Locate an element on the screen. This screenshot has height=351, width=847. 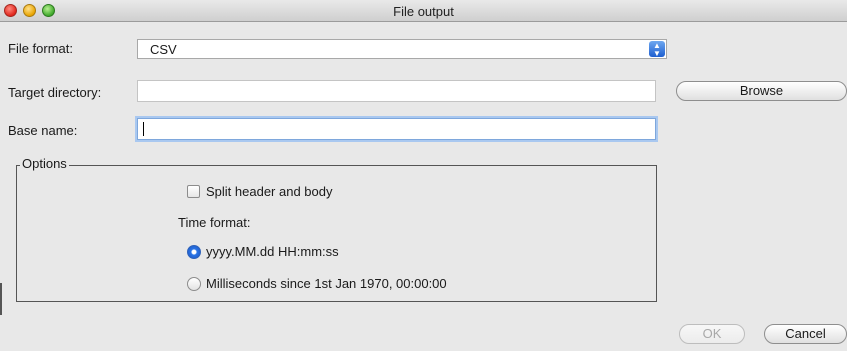
select-arrows-icon: ▲ ▼ is located at coordinates (657, 49).